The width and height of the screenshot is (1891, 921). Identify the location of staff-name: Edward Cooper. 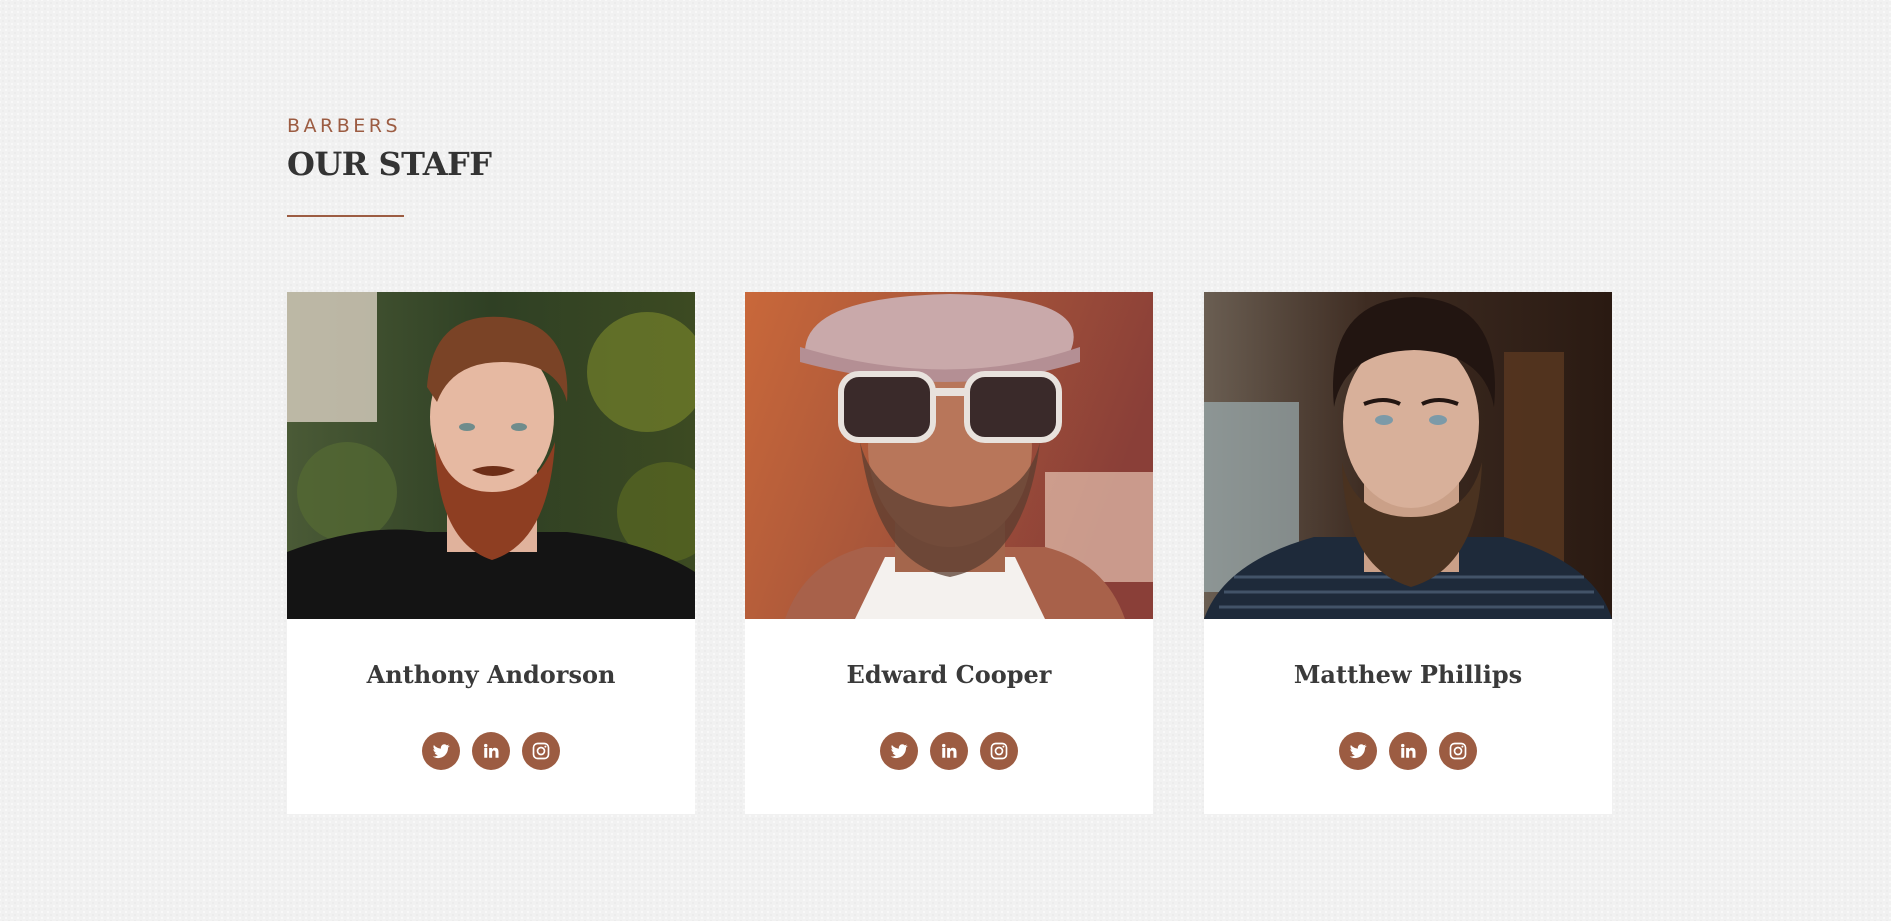
(949, 674).